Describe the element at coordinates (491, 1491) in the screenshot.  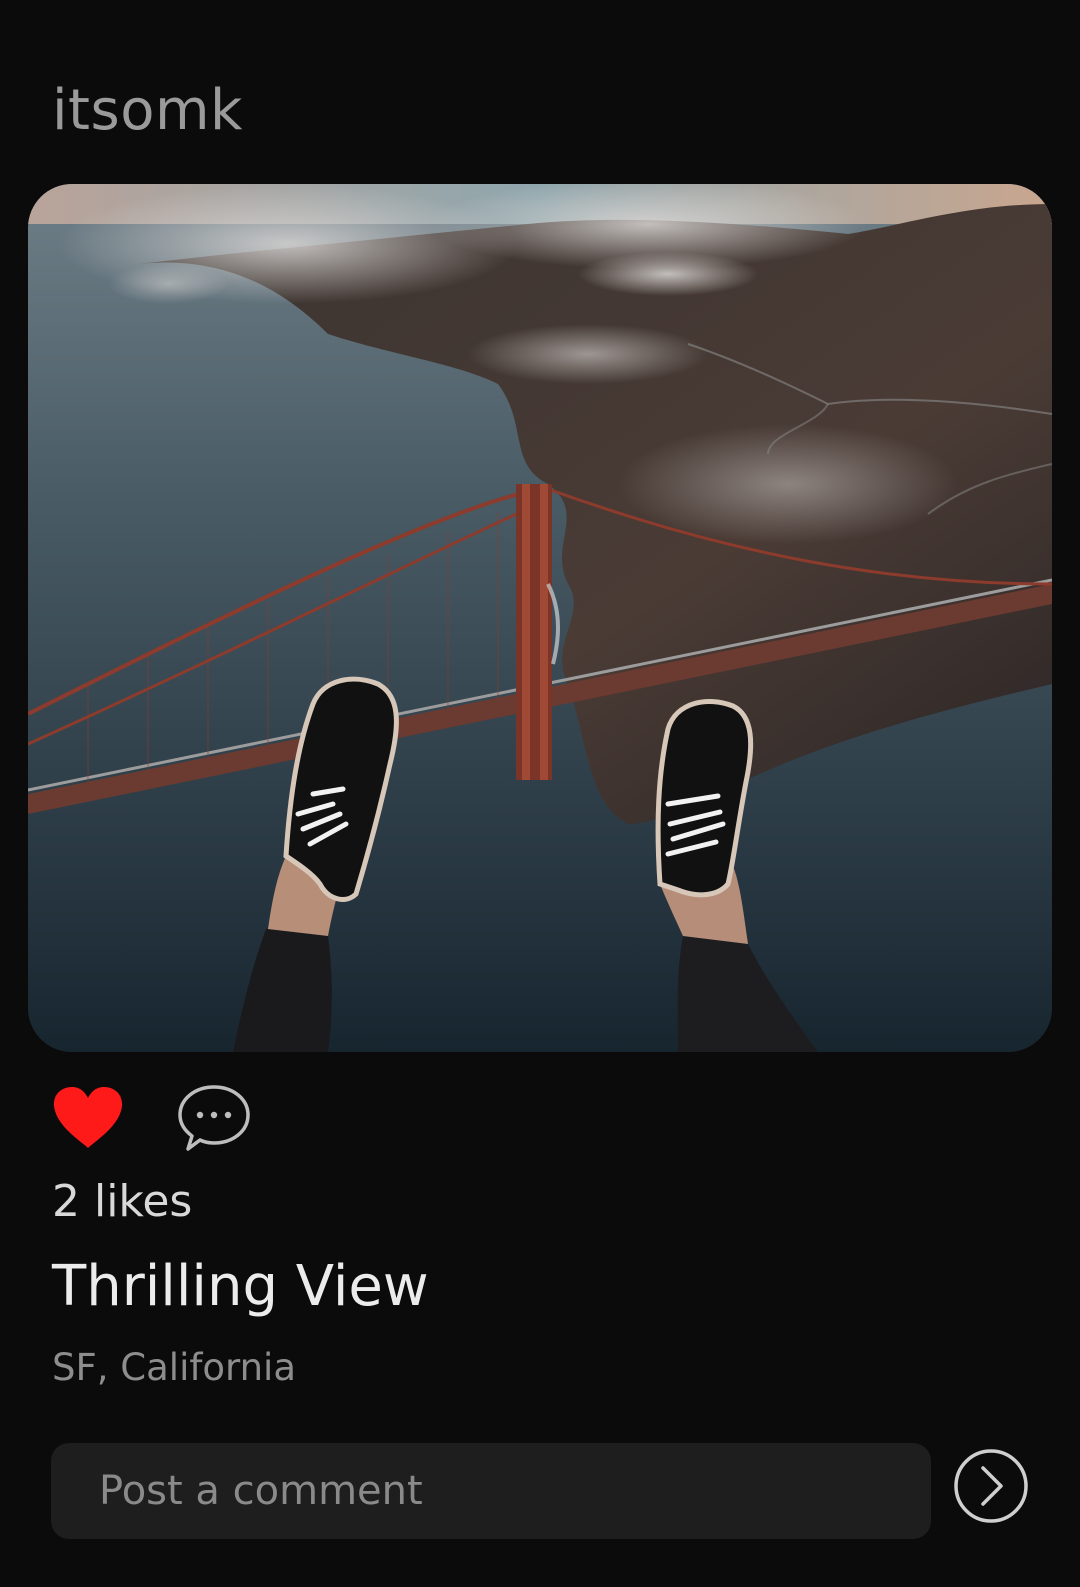
I see `comment-input` at that location.